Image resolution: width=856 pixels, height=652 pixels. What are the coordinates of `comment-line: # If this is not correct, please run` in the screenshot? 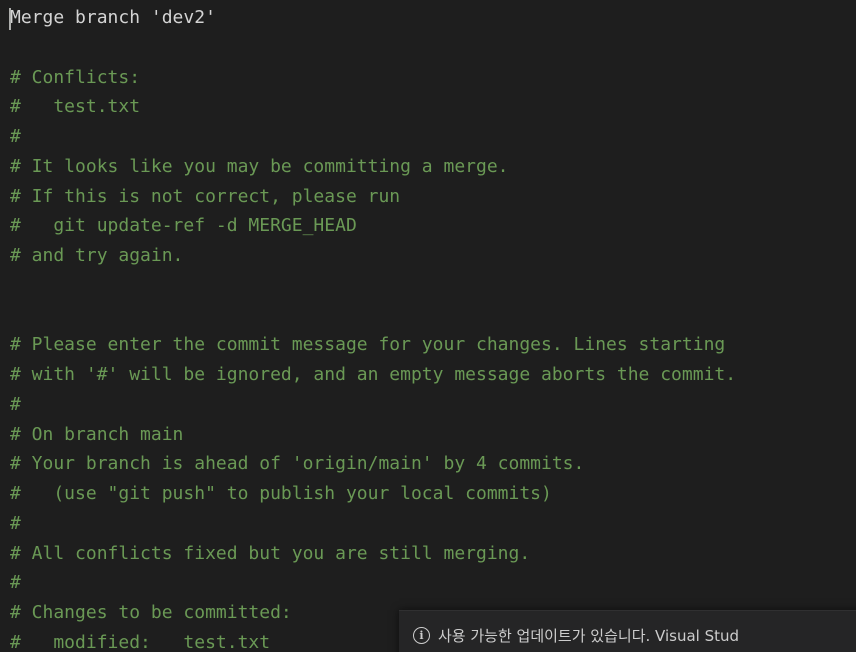 It's located at (373, 197).